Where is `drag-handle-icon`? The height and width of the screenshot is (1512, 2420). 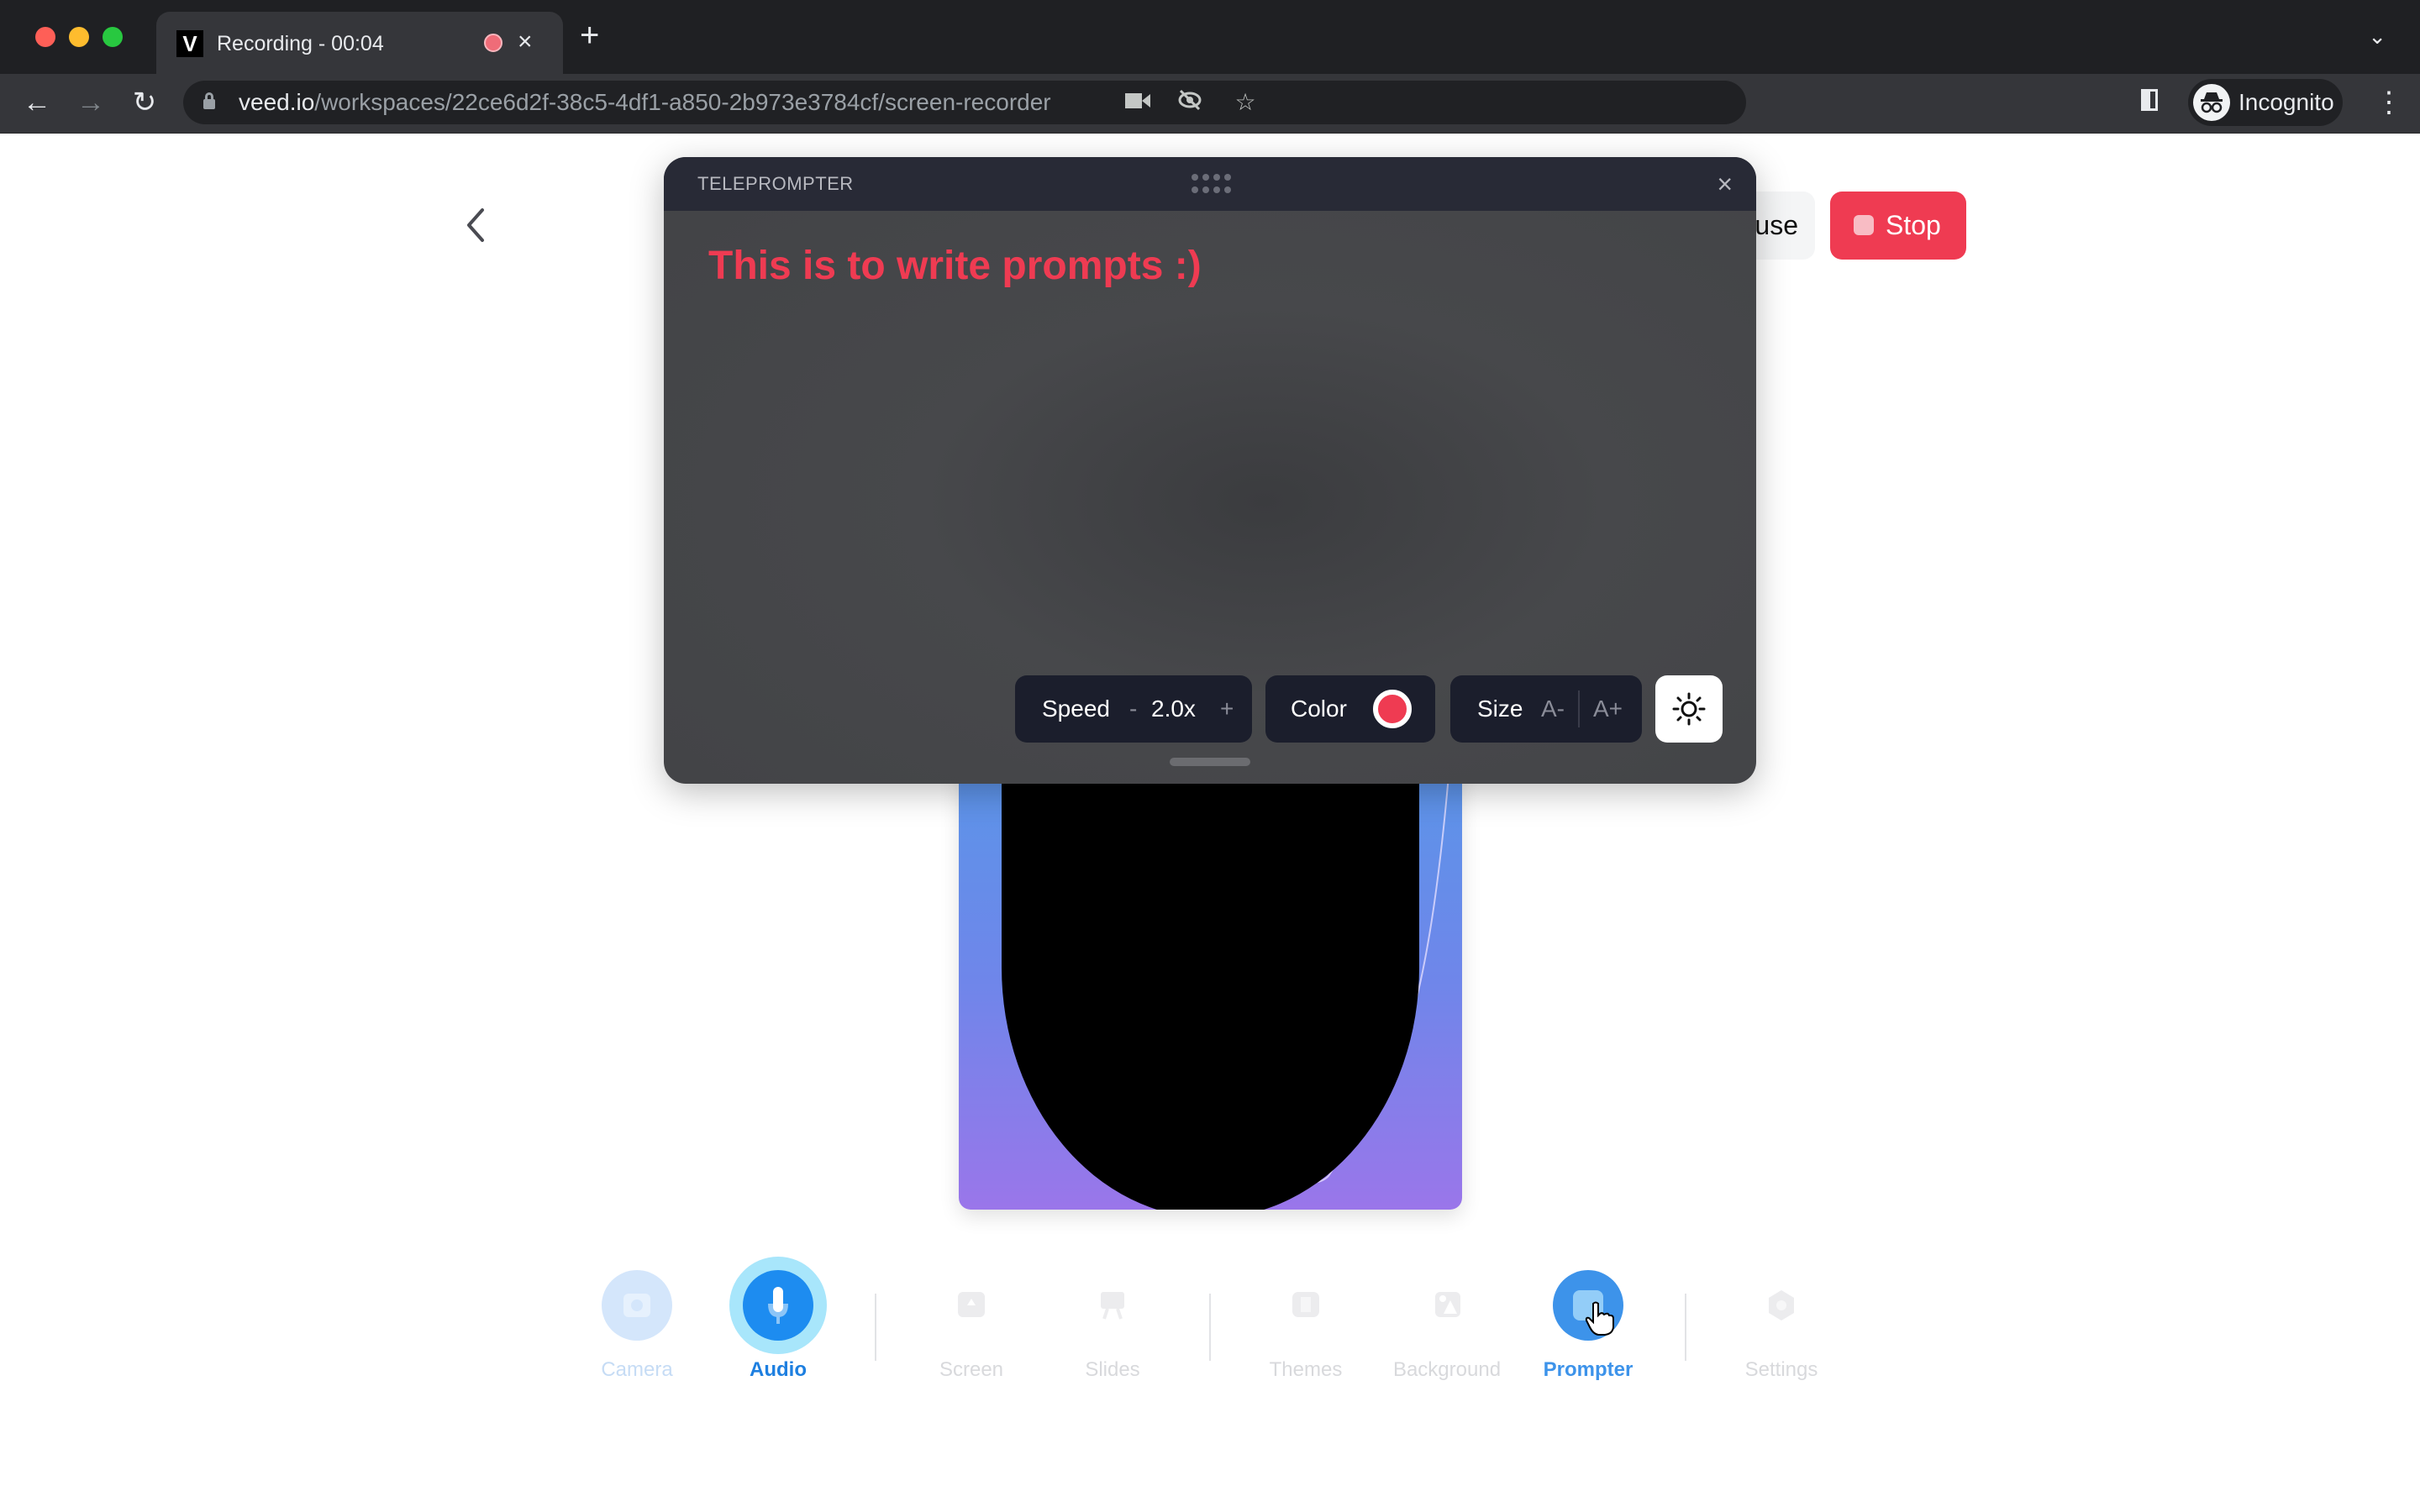
drag-handle-icon is located at coordinates (1212, 184).